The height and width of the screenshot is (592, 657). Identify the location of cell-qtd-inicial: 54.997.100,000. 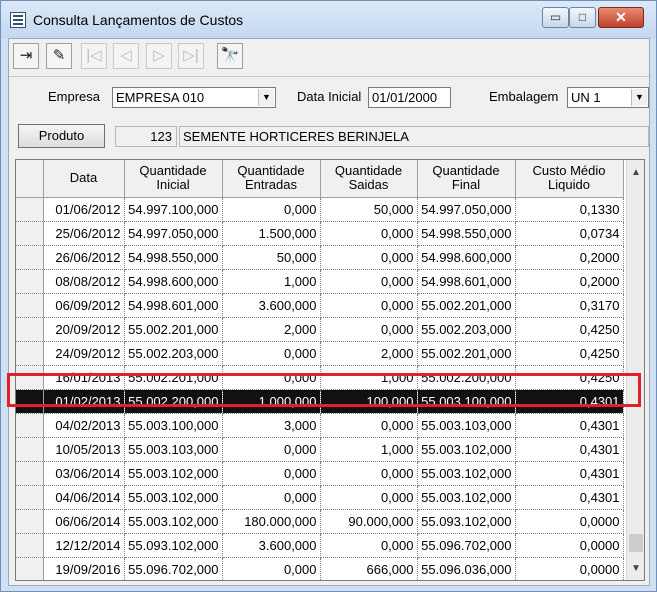
(173, 209).